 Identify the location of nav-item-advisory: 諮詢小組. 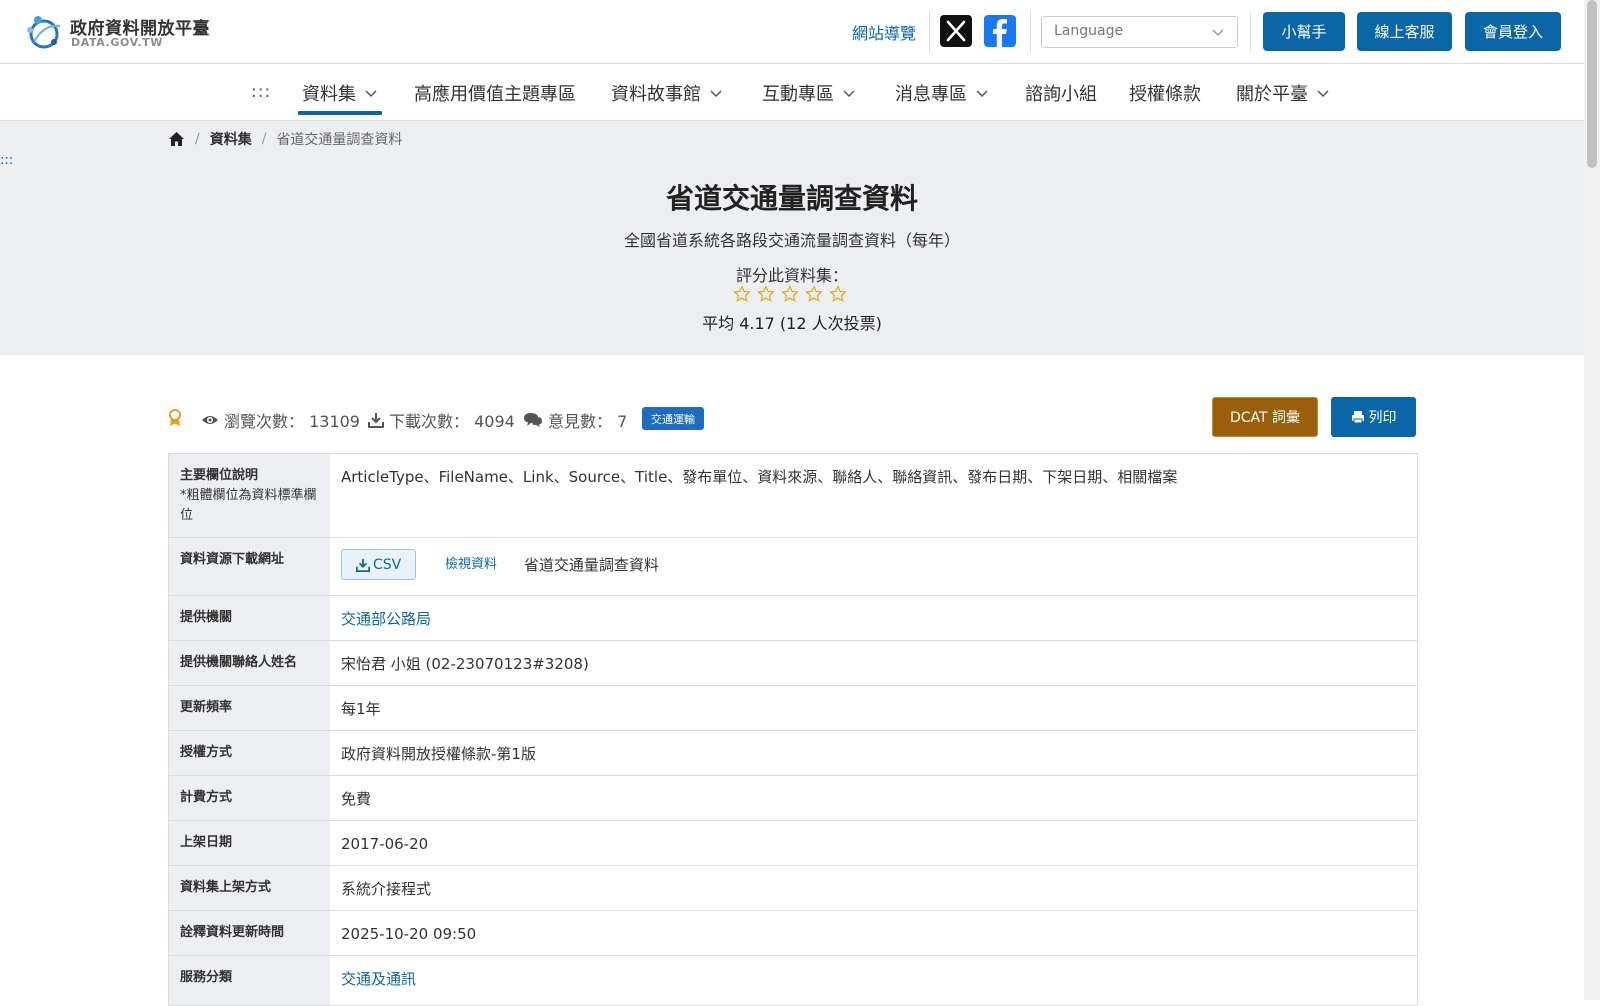
(1061, 93).